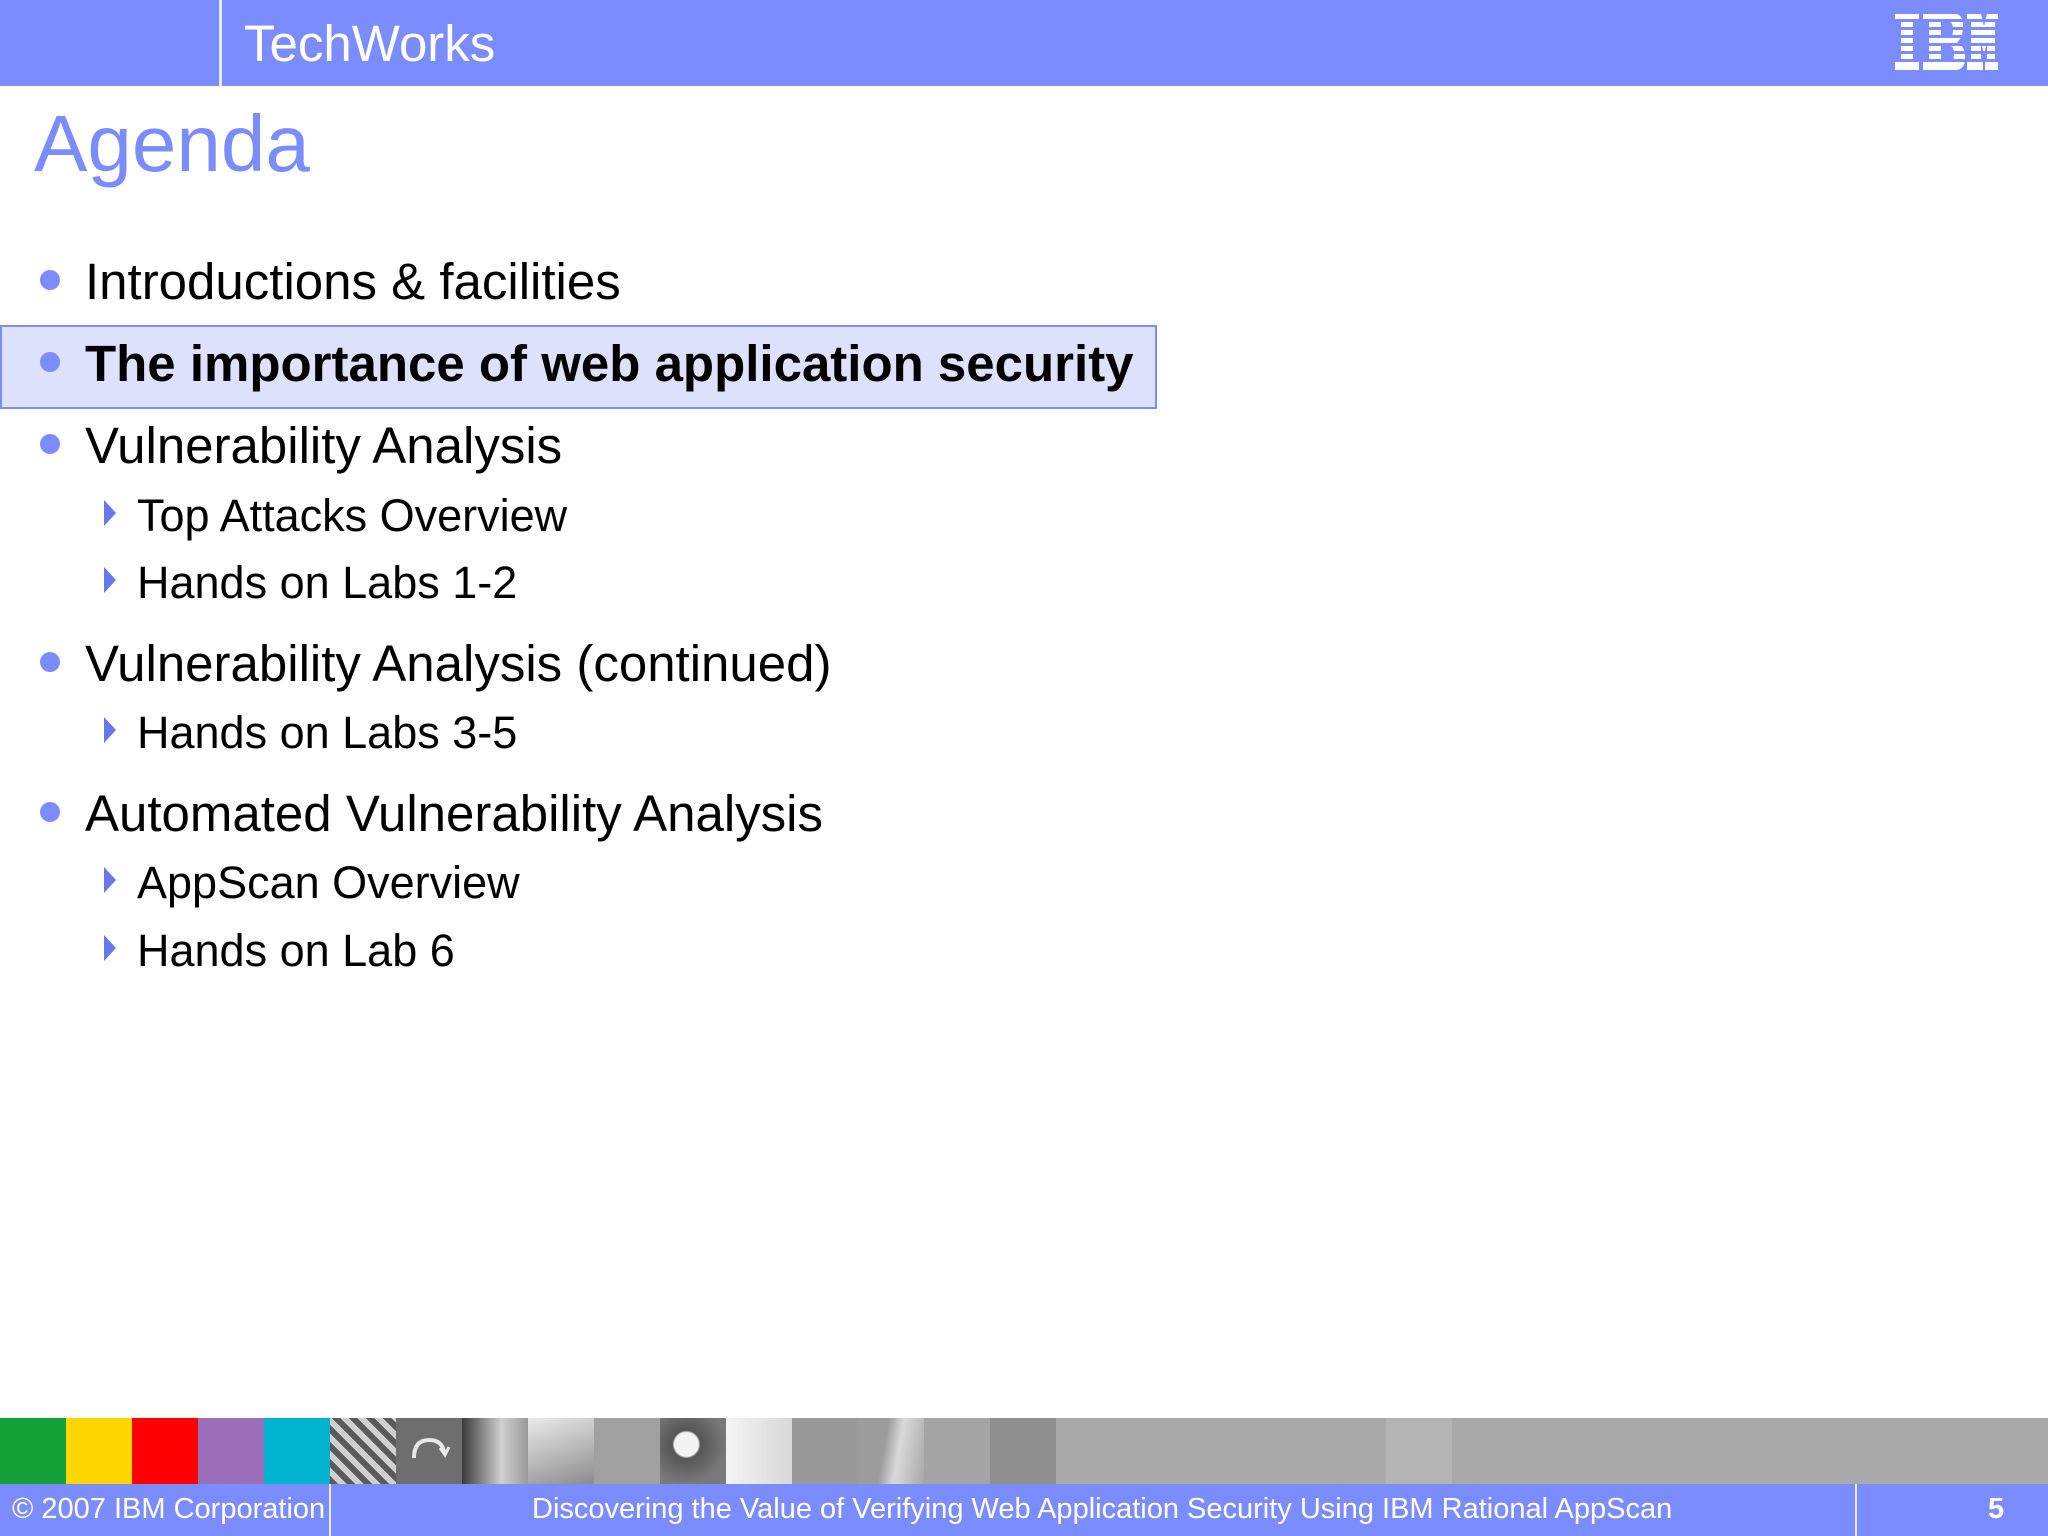 The width and height of the screenshot is (2048, 1536). What do you see at coordinates (1024, 43) in the screenshot?
I see `header-bar: TechWorks` at bounding box center [1024, 43].